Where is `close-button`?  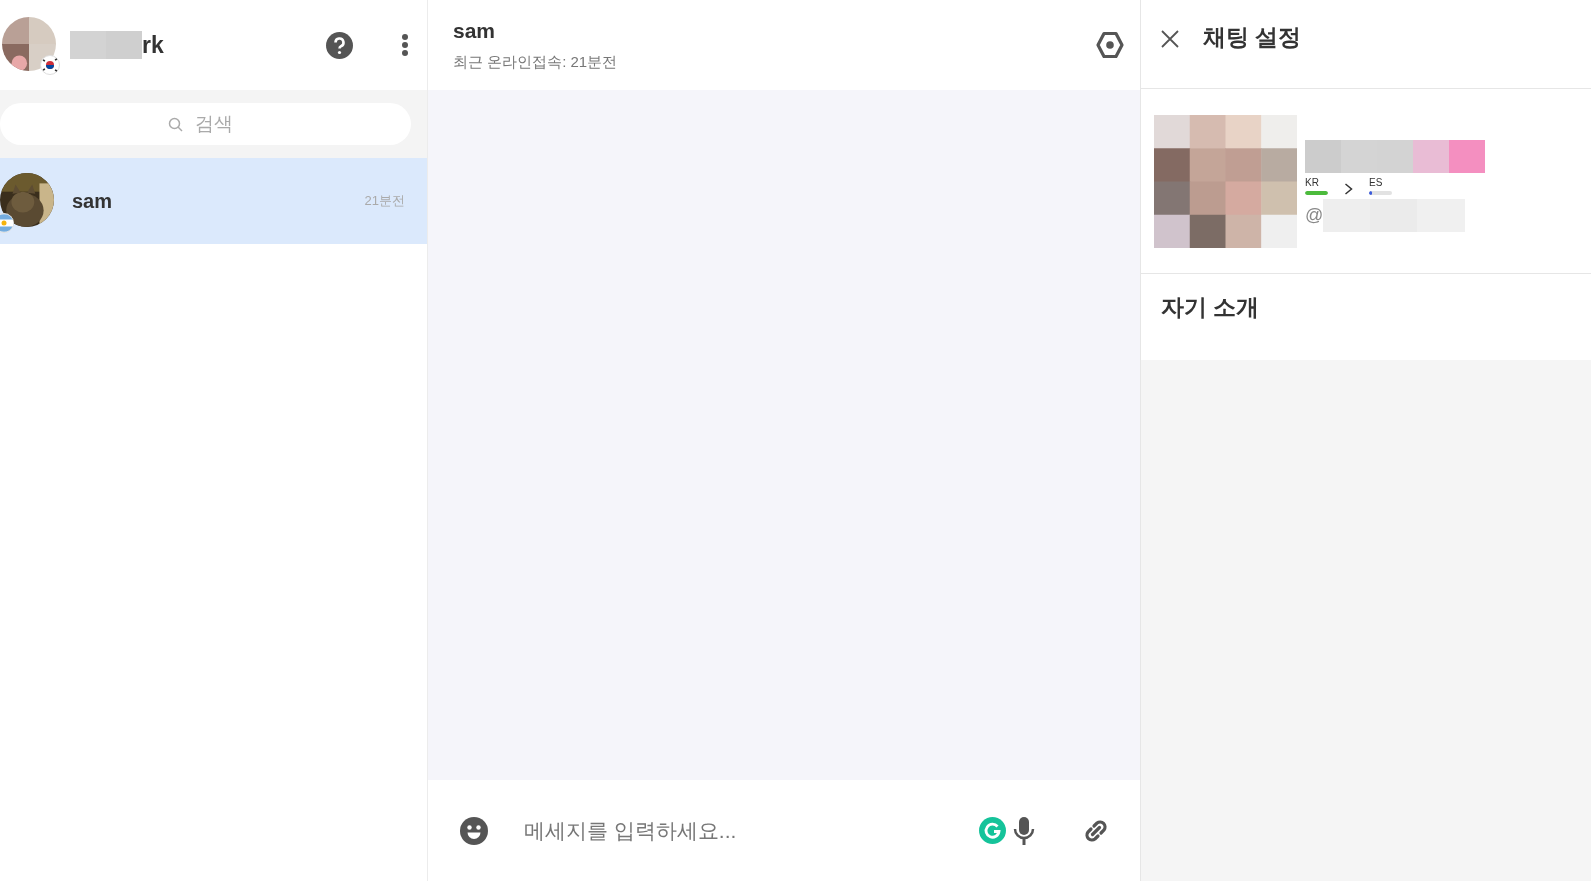 close-button is located at coordinates (1170, 39).